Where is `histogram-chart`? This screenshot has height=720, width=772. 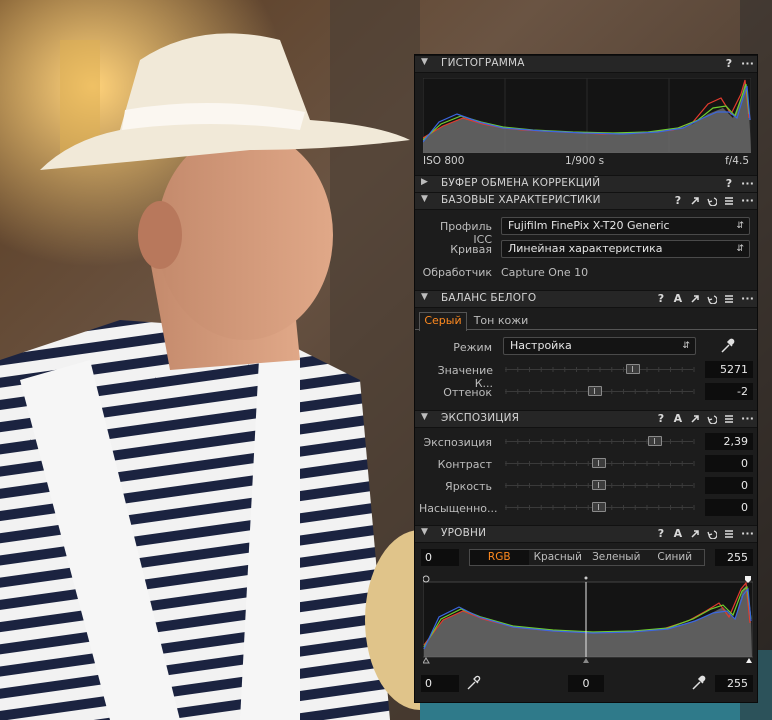 histogram-chart is located at coordinates (587, 115).